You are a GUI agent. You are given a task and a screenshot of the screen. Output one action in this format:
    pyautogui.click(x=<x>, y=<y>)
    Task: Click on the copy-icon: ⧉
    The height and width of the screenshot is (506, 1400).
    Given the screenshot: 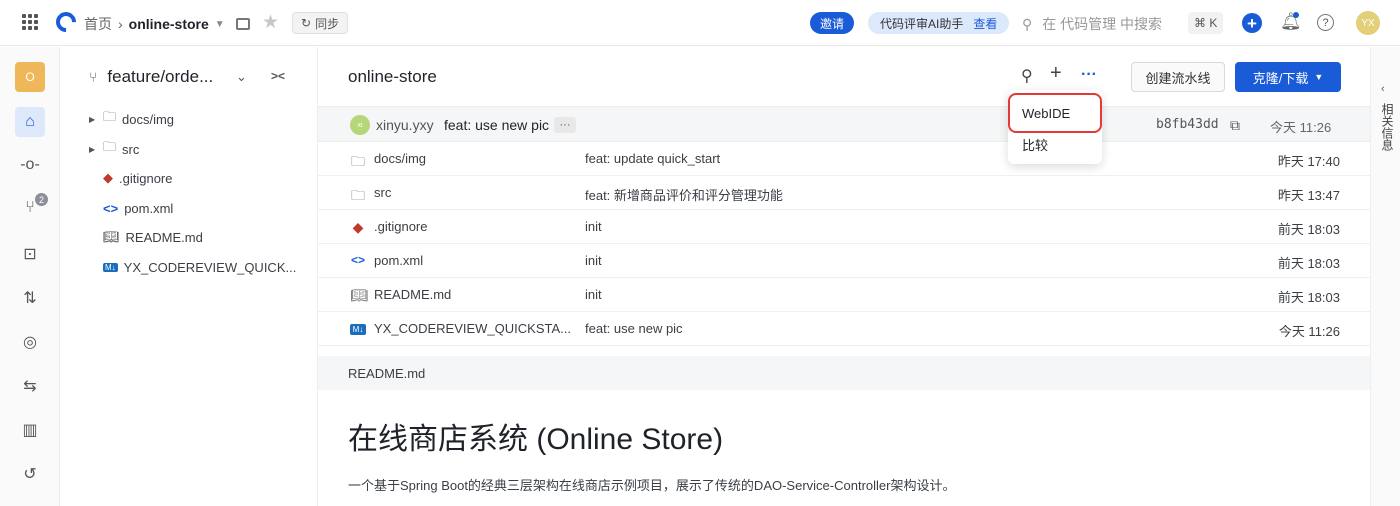 What is the action you would take?
    pyautogui.click(x=1235, y=125)
    